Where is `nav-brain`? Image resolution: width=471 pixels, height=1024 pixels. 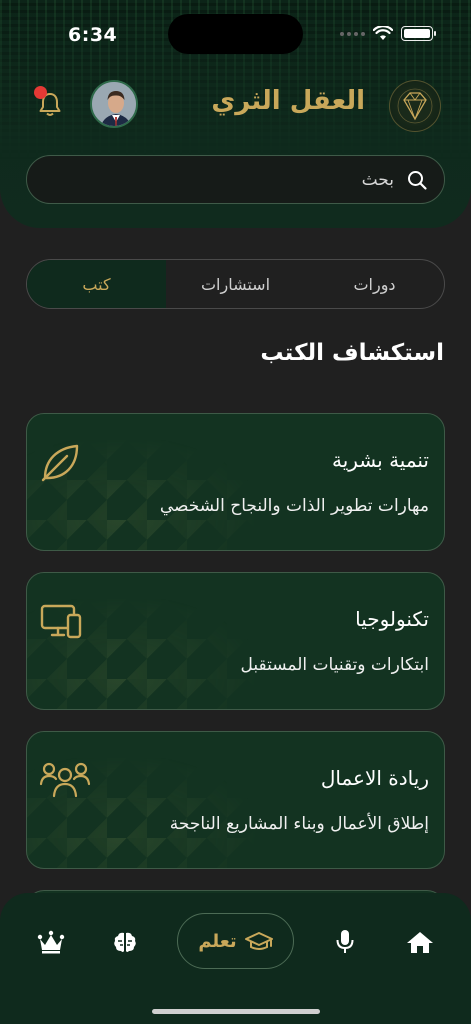
nav-brain is located at coordinates (125, 942).